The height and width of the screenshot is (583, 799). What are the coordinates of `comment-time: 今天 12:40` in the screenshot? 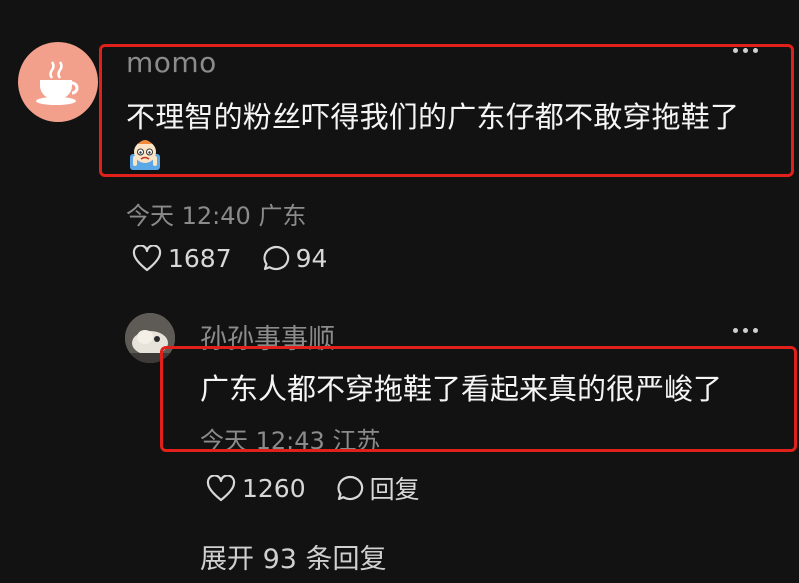 It's located at (188, 216).